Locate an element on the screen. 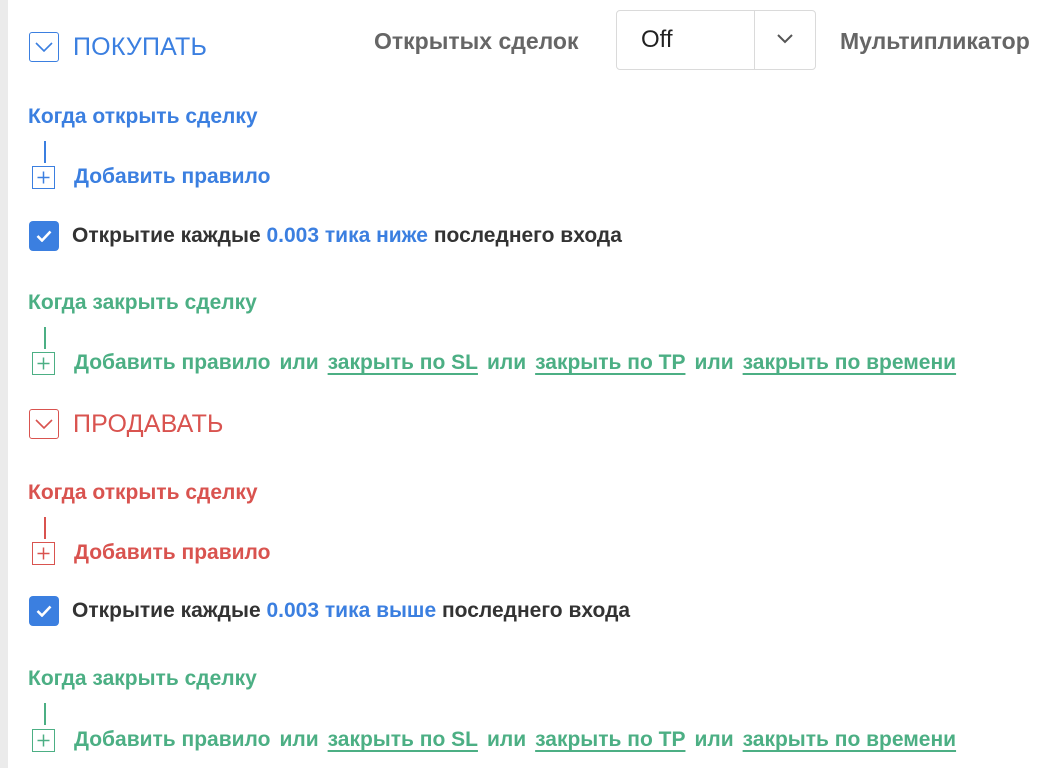 This screenshot has width=1056, height=768. sell-close-heading: Когда закрыть сделку is located at coordinates (142, 678).